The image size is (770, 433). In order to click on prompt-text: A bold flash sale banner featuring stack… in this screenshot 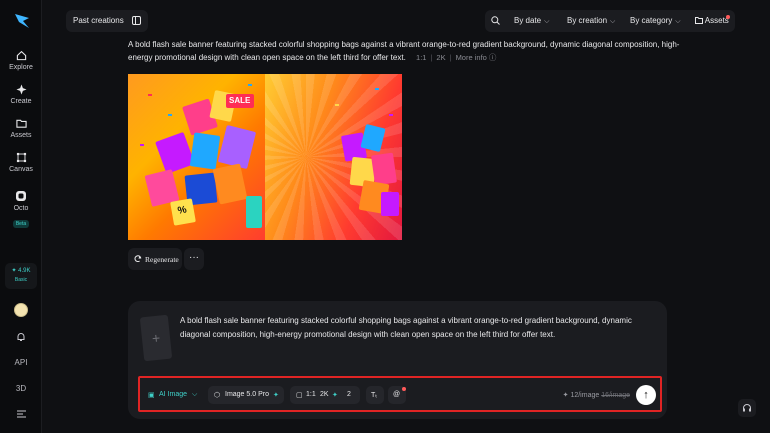, I will do `click(404, 51)`.